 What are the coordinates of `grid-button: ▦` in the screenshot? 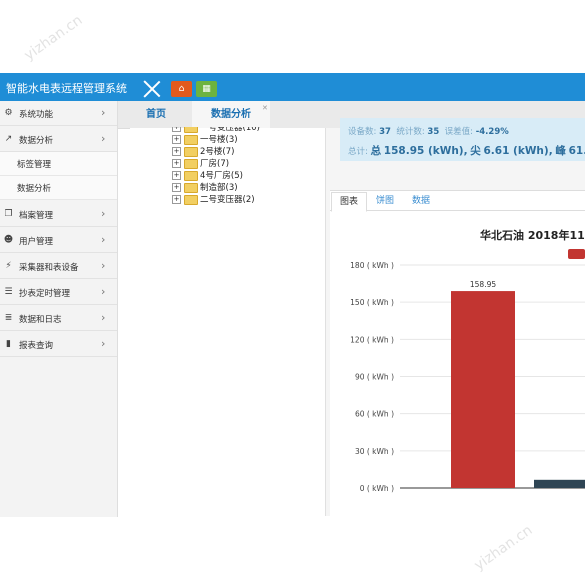 It's located at (206, 89).